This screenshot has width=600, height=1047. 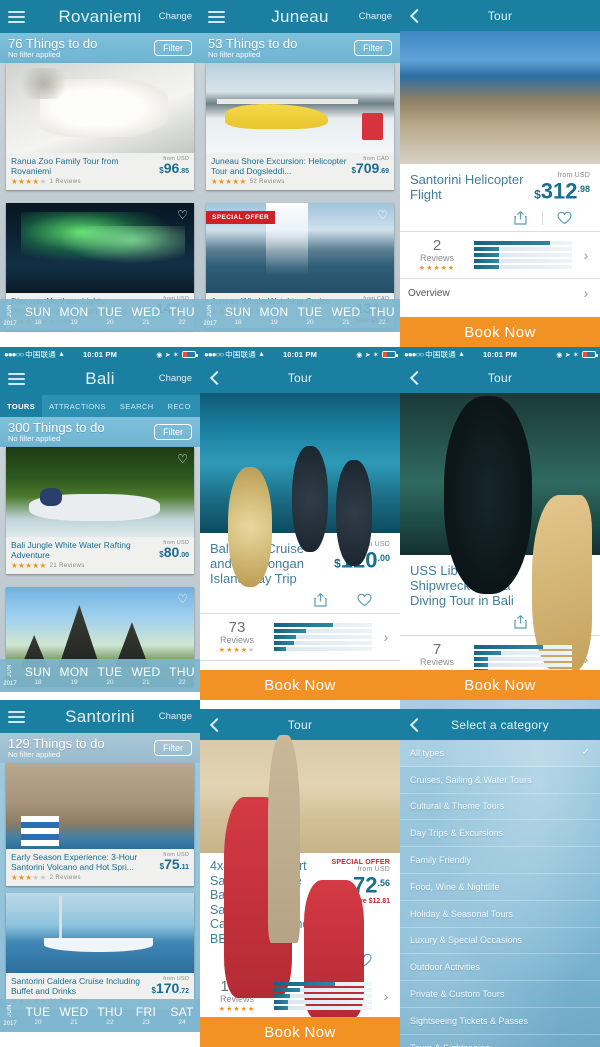 I want to click on signal-icon: ●●●○○, so click(x=414, y=354).